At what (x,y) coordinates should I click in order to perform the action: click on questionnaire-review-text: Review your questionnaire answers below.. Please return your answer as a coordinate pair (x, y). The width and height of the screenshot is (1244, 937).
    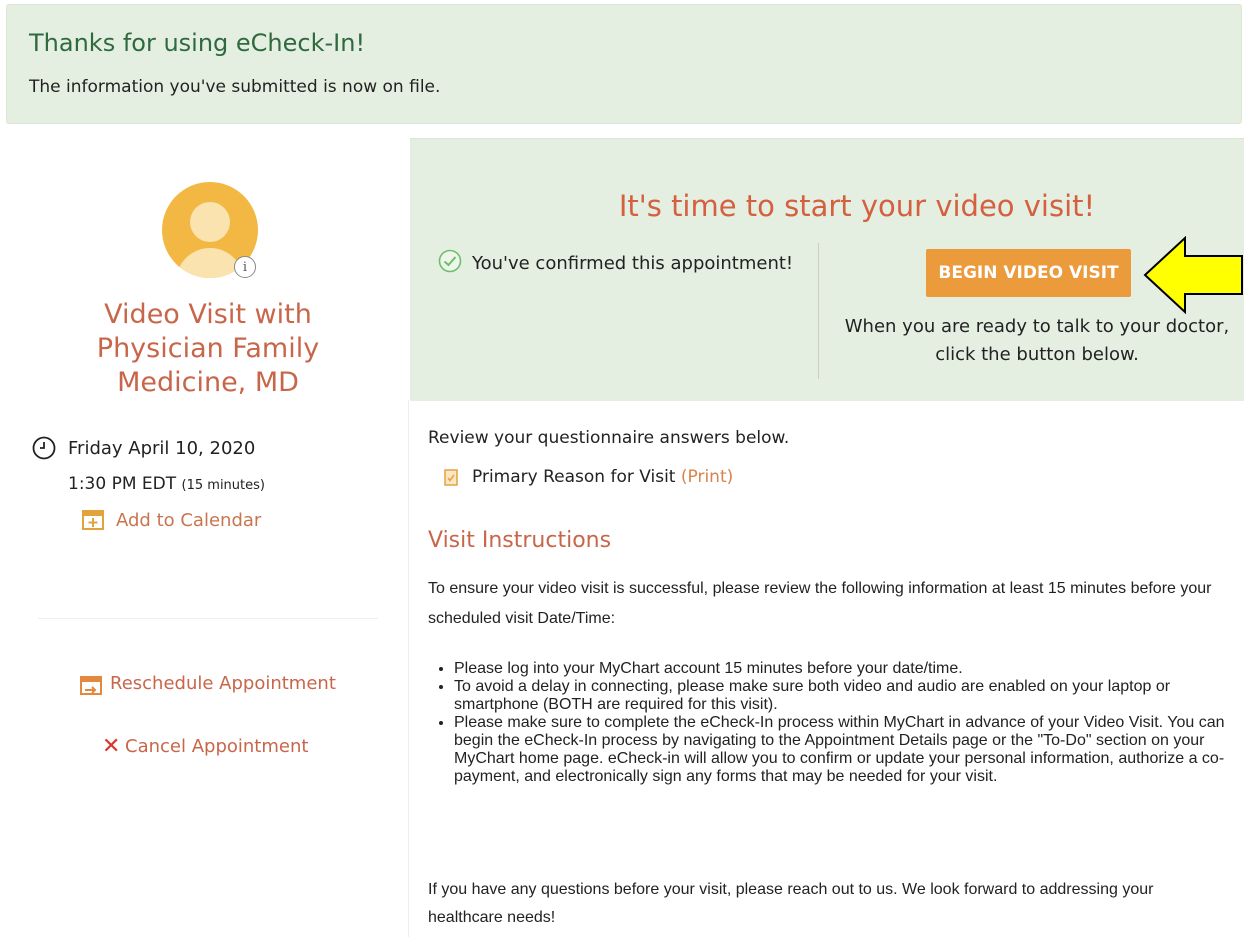
    Looking at the image, I should click on (609, 438).